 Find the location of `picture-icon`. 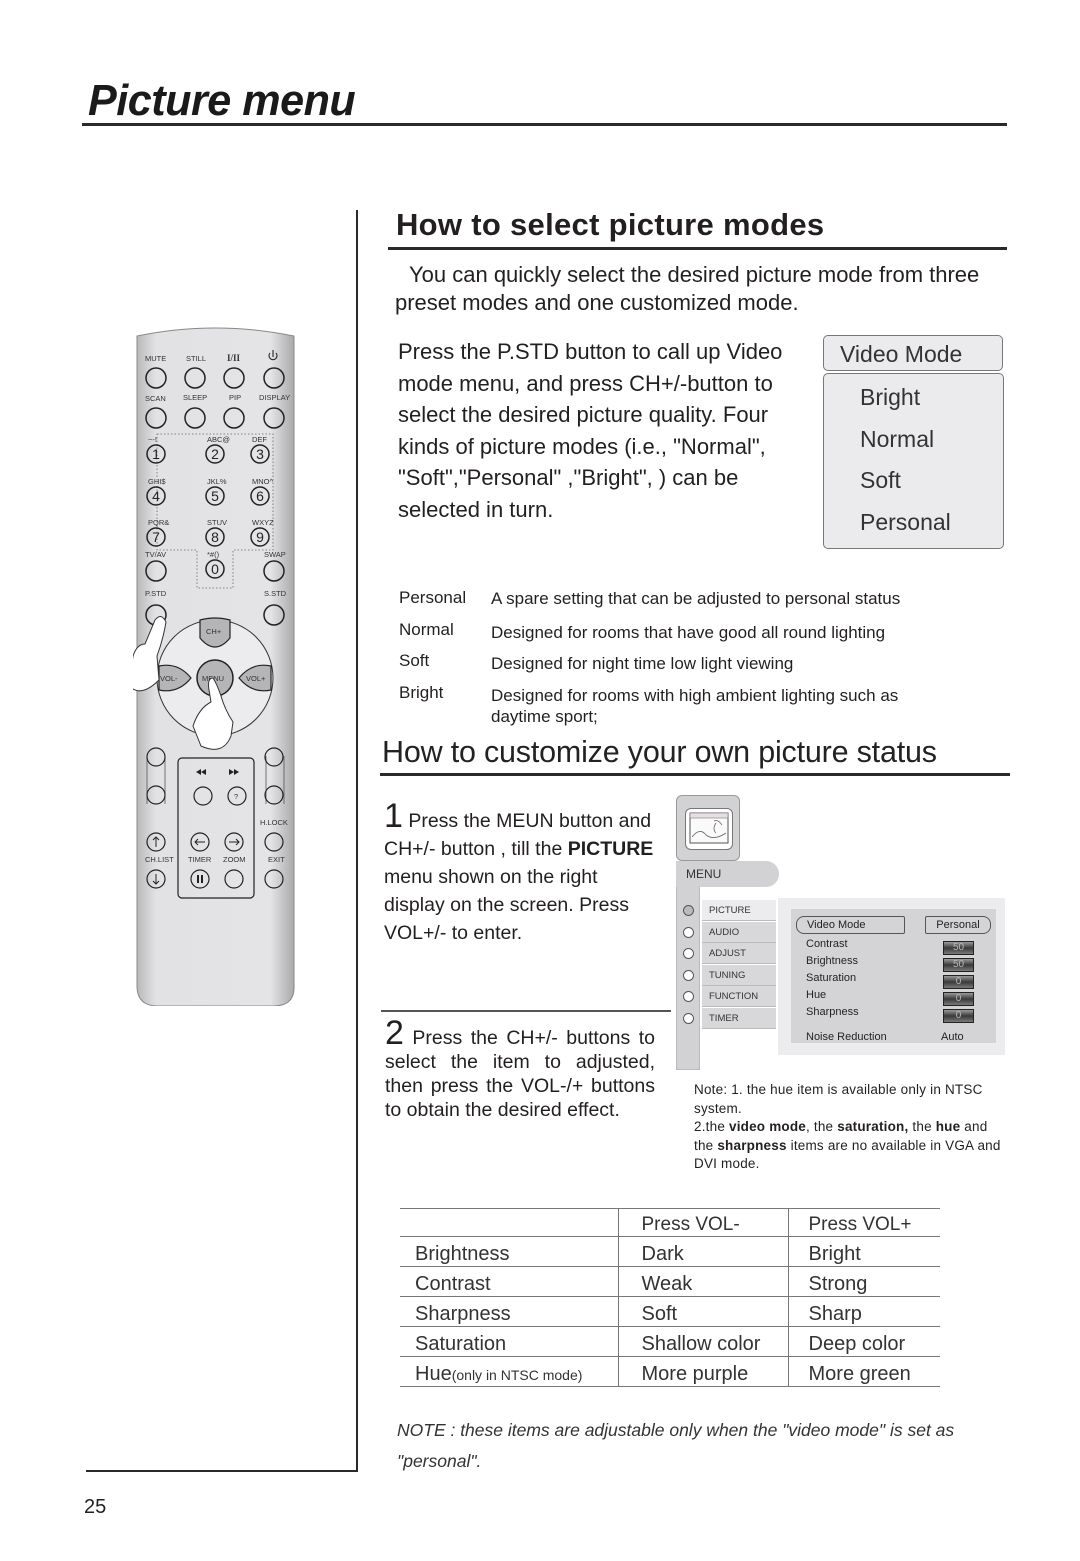

picture-icon is located at coordinates (709, 829).